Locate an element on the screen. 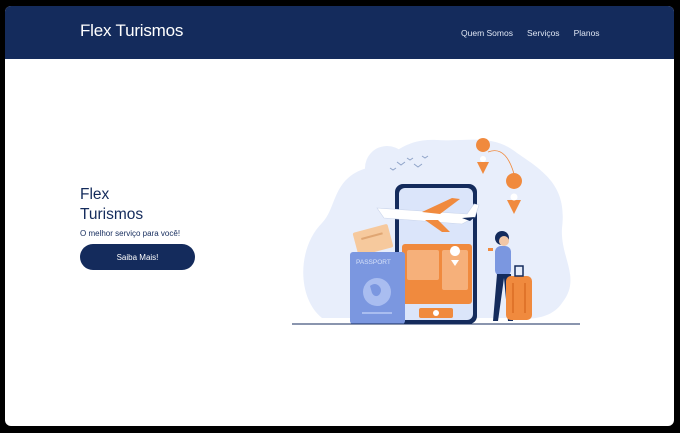  nav-link-quem-somos: Quem Somos is located at coordinates (487, 33).